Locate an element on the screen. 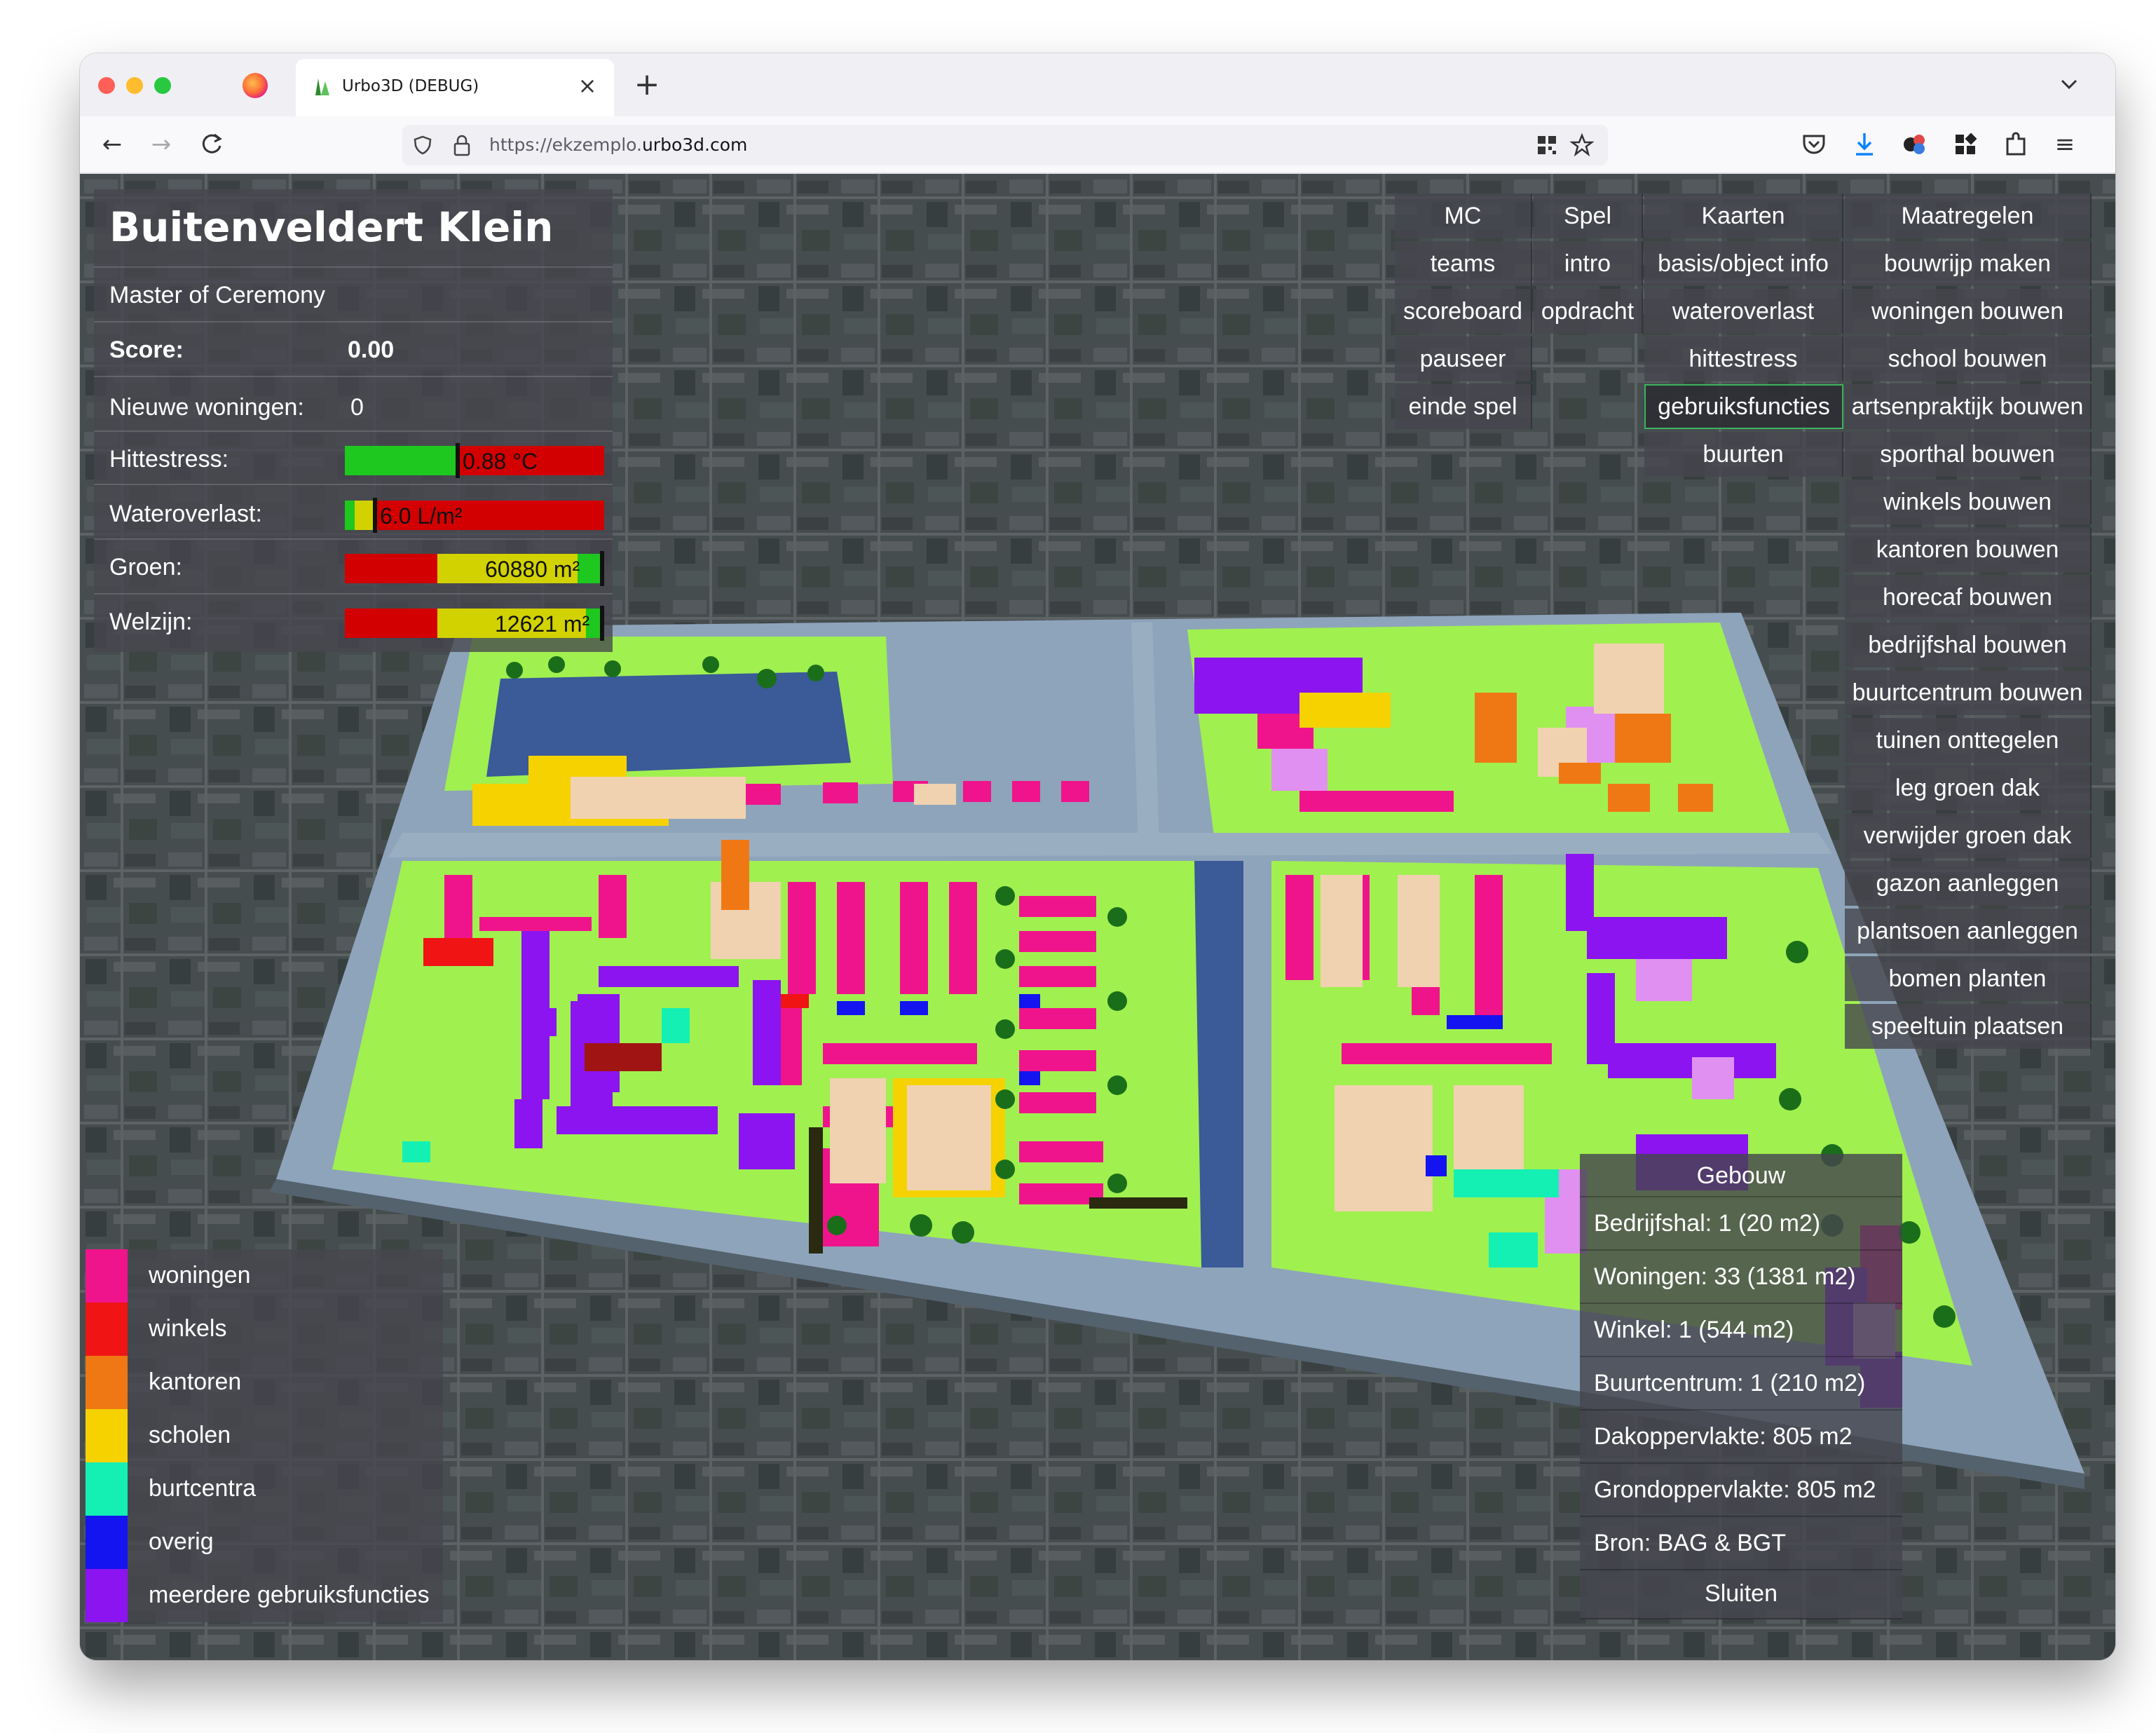 This screenshot has height=1733, width=2156. legend-item-burtcentra: burtcentra is located at coordinates (264, 1489).